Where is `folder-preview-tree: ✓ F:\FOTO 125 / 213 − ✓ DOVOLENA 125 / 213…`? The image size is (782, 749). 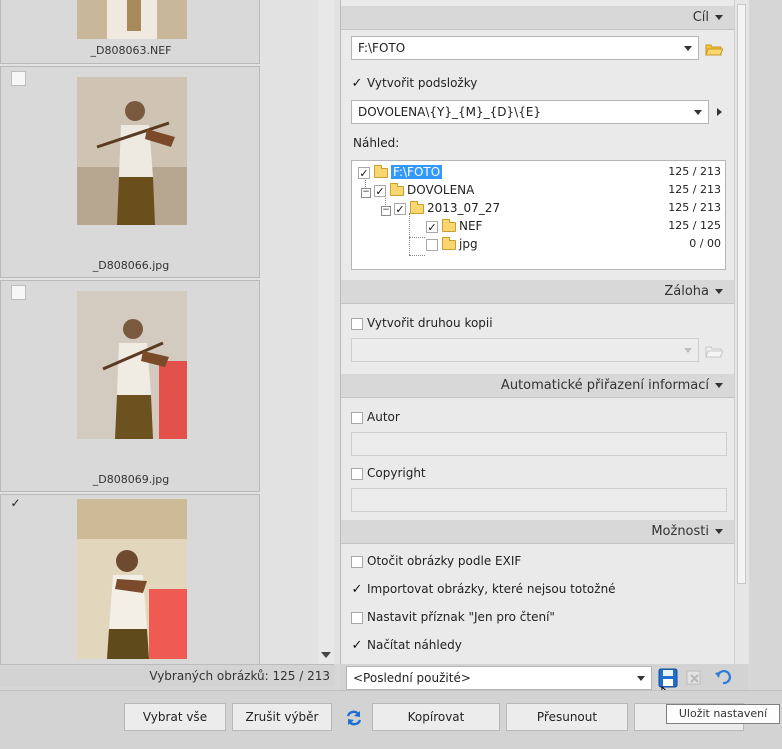
folder-preview-tree: ✓ F:\FOTO 125 / 213 − ✓ DOVOLENA 125 / 213… is located at coordinates (538, 215).